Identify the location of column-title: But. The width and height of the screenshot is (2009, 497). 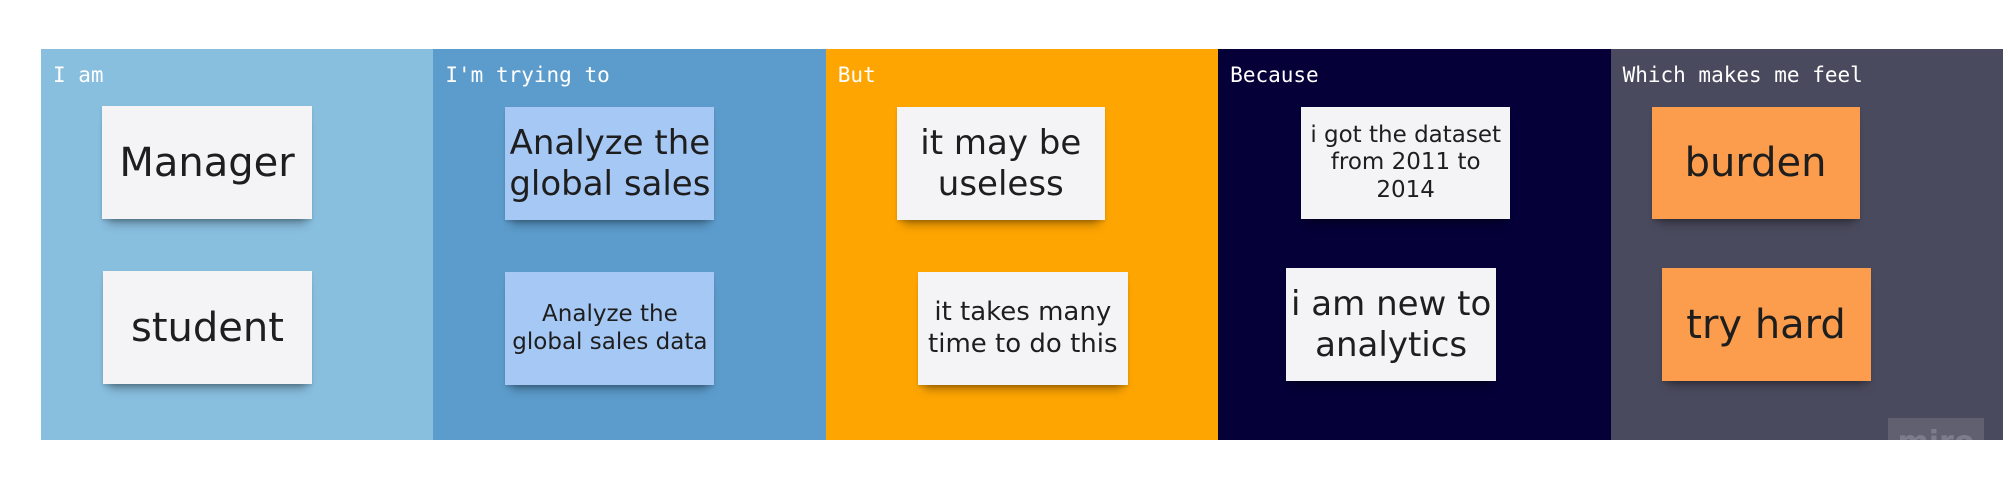
(856, 75).